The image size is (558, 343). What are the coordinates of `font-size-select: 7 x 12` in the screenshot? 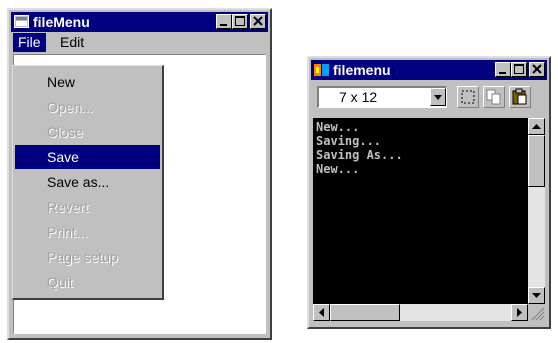 It's located at (382, 97).